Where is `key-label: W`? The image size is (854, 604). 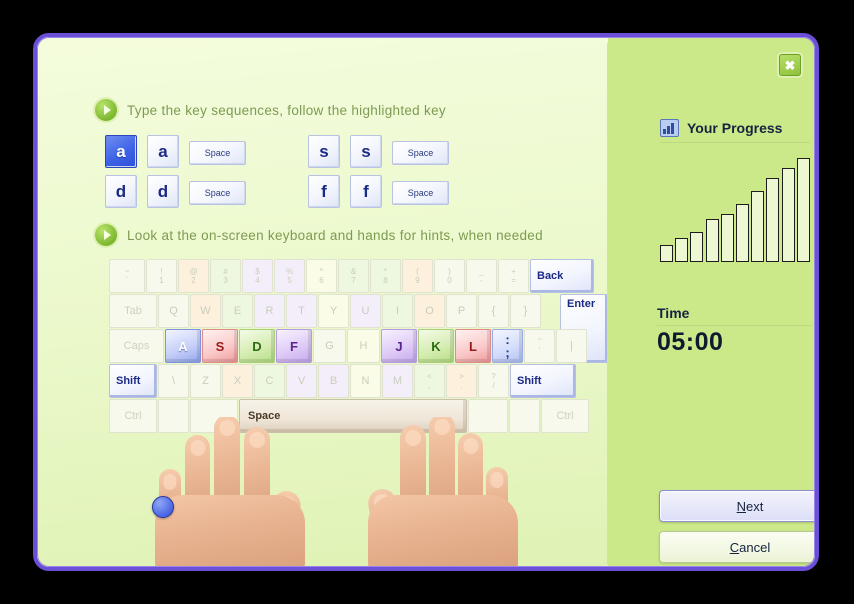 key-label: W is located at coordinates (205, 310).